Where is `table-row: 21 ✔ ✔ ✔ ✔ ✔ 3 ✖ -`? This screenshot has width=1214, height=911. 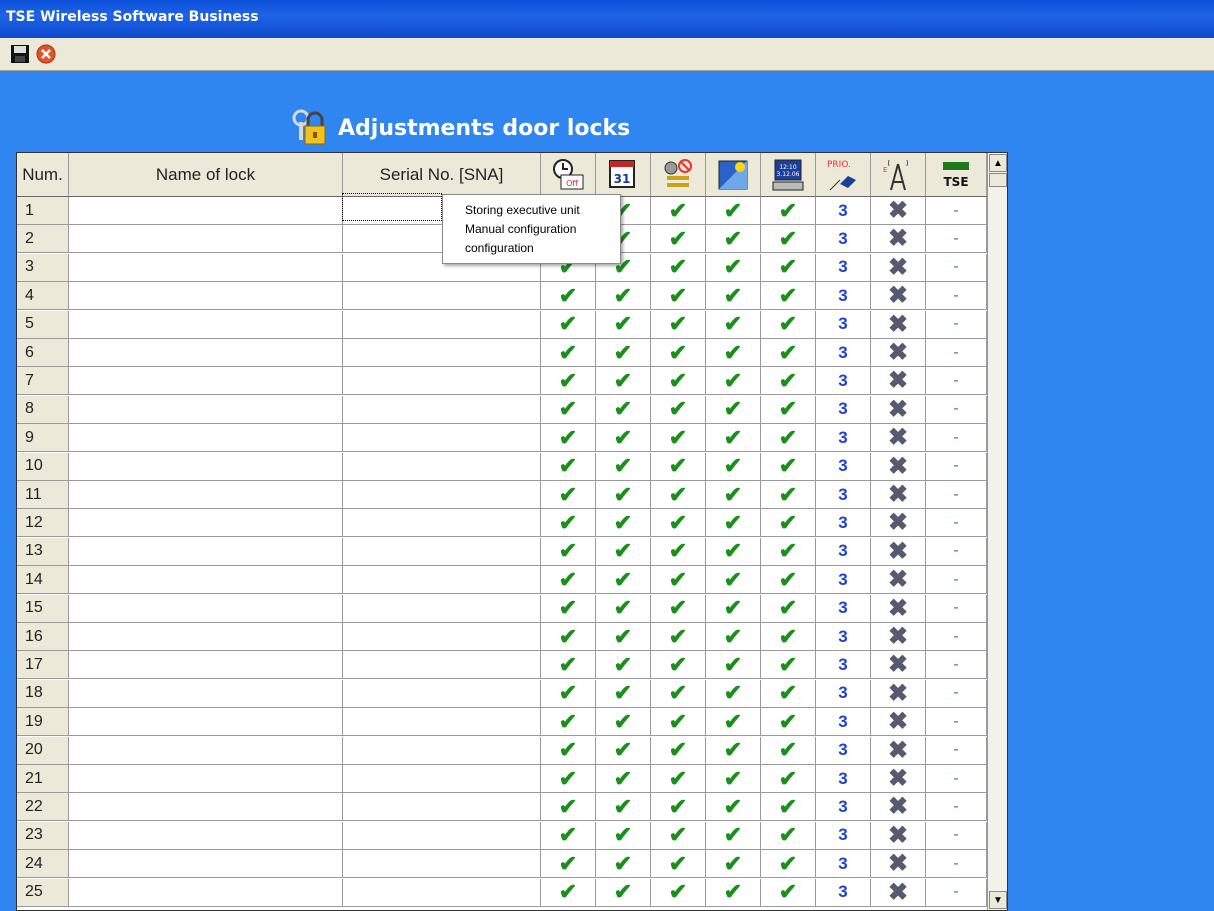
table-row: 21 ✔ ✔ ✔ ✔ ✔ 3 ✖ - is located at coordinates (502, 779).